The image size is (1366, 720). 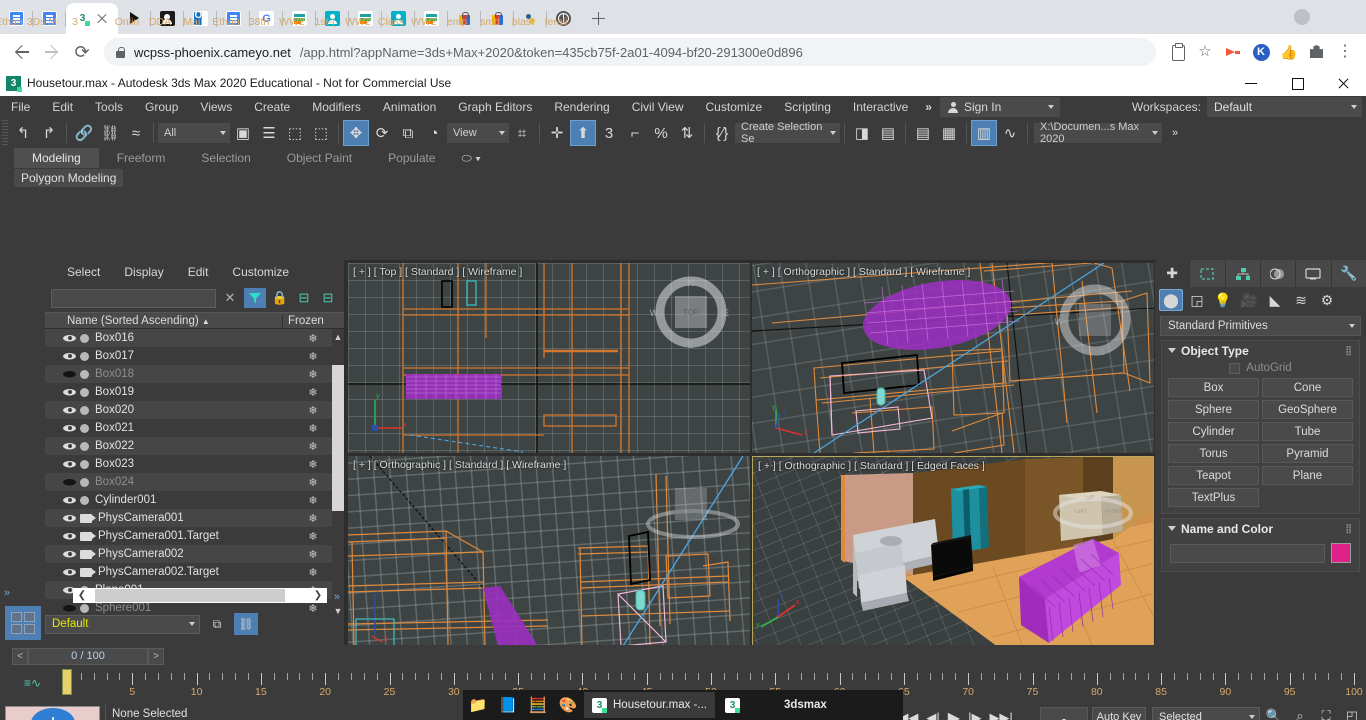 What do you see at coordinates (141, 158) in the screenshot?
I see `ribbon-tab-freeform: Freeform` at bounding box center [141, 158].